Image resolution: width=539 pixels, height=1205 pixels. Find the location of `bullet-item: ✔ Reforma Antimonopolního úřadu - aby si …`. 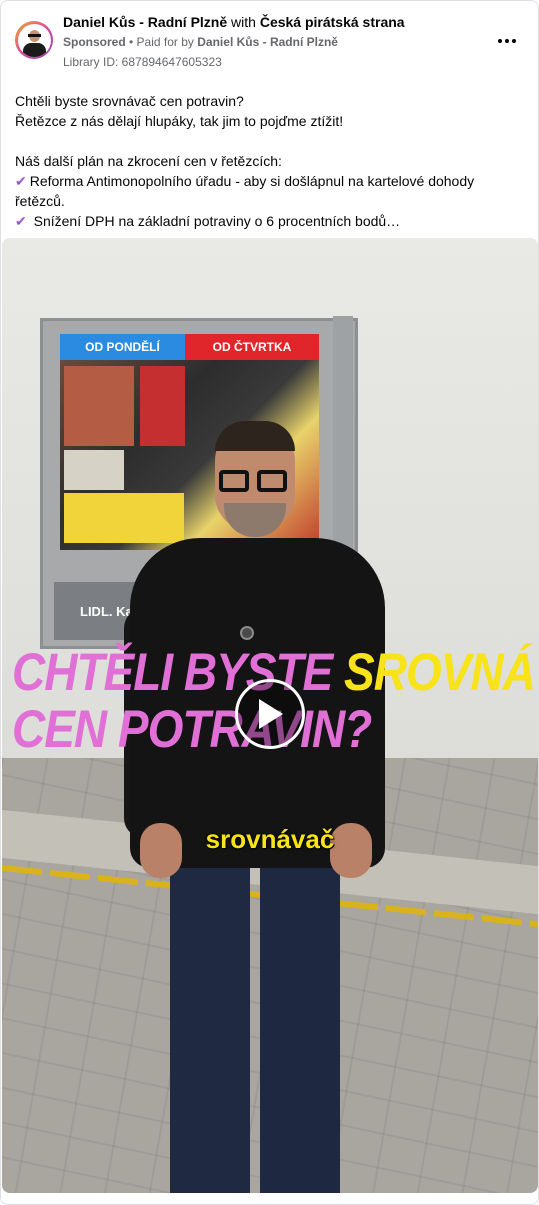

bullet-item: ✔ Reforma Antimonopolního úřadu - aby si … is located at coordinates (271, 191).